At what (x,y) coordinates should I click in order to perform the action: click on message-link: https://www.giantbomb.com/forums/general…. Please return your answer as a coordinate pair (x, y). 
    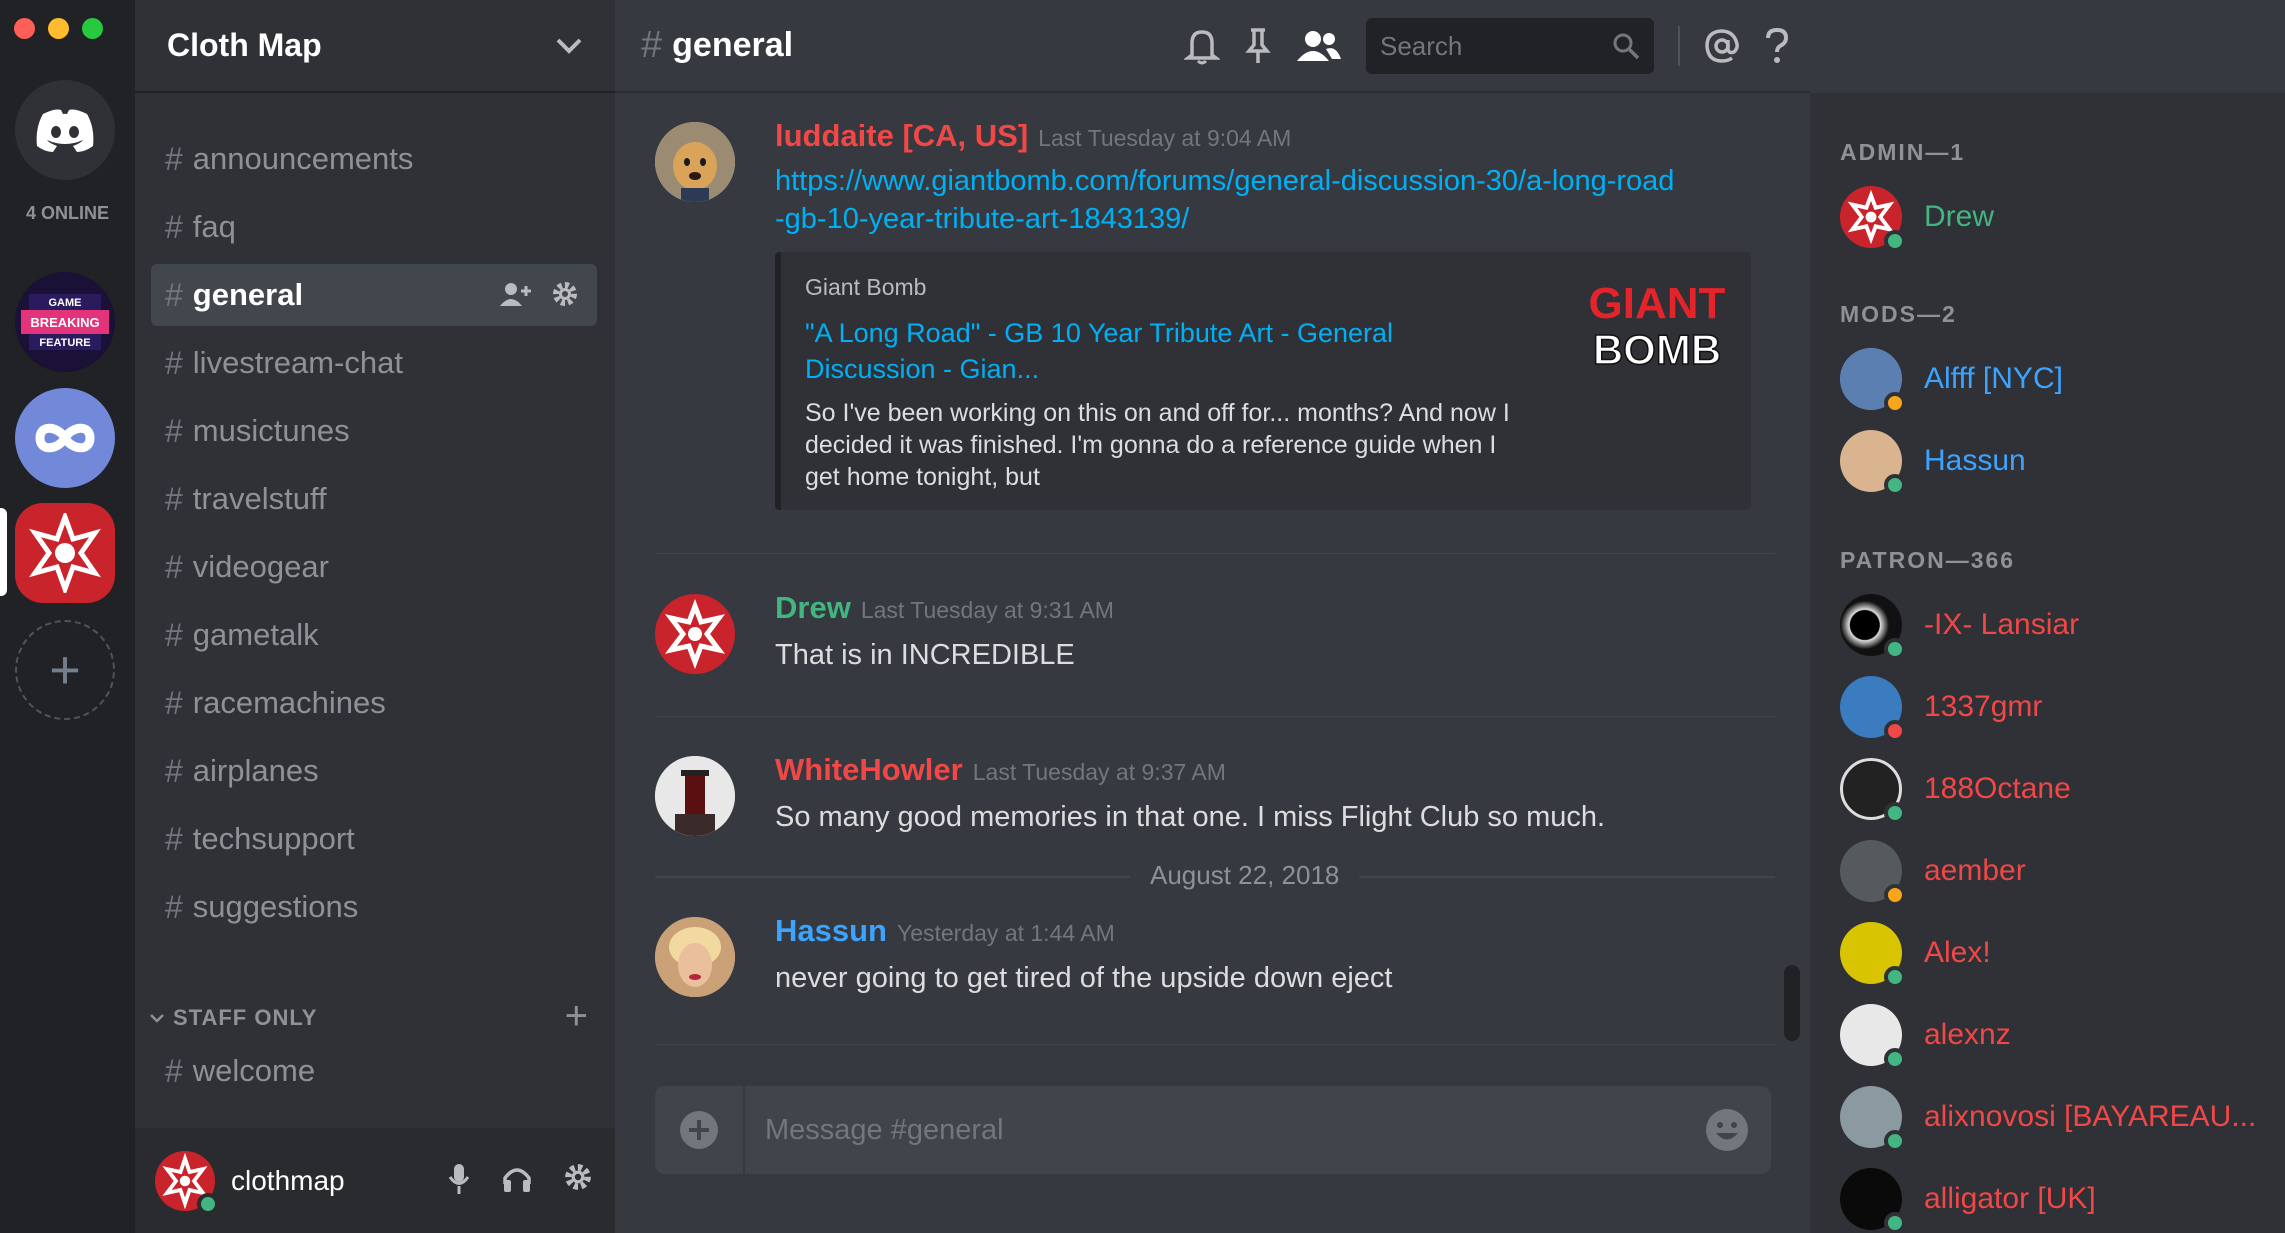
    Looking at the image, I should click on (1225, 200).